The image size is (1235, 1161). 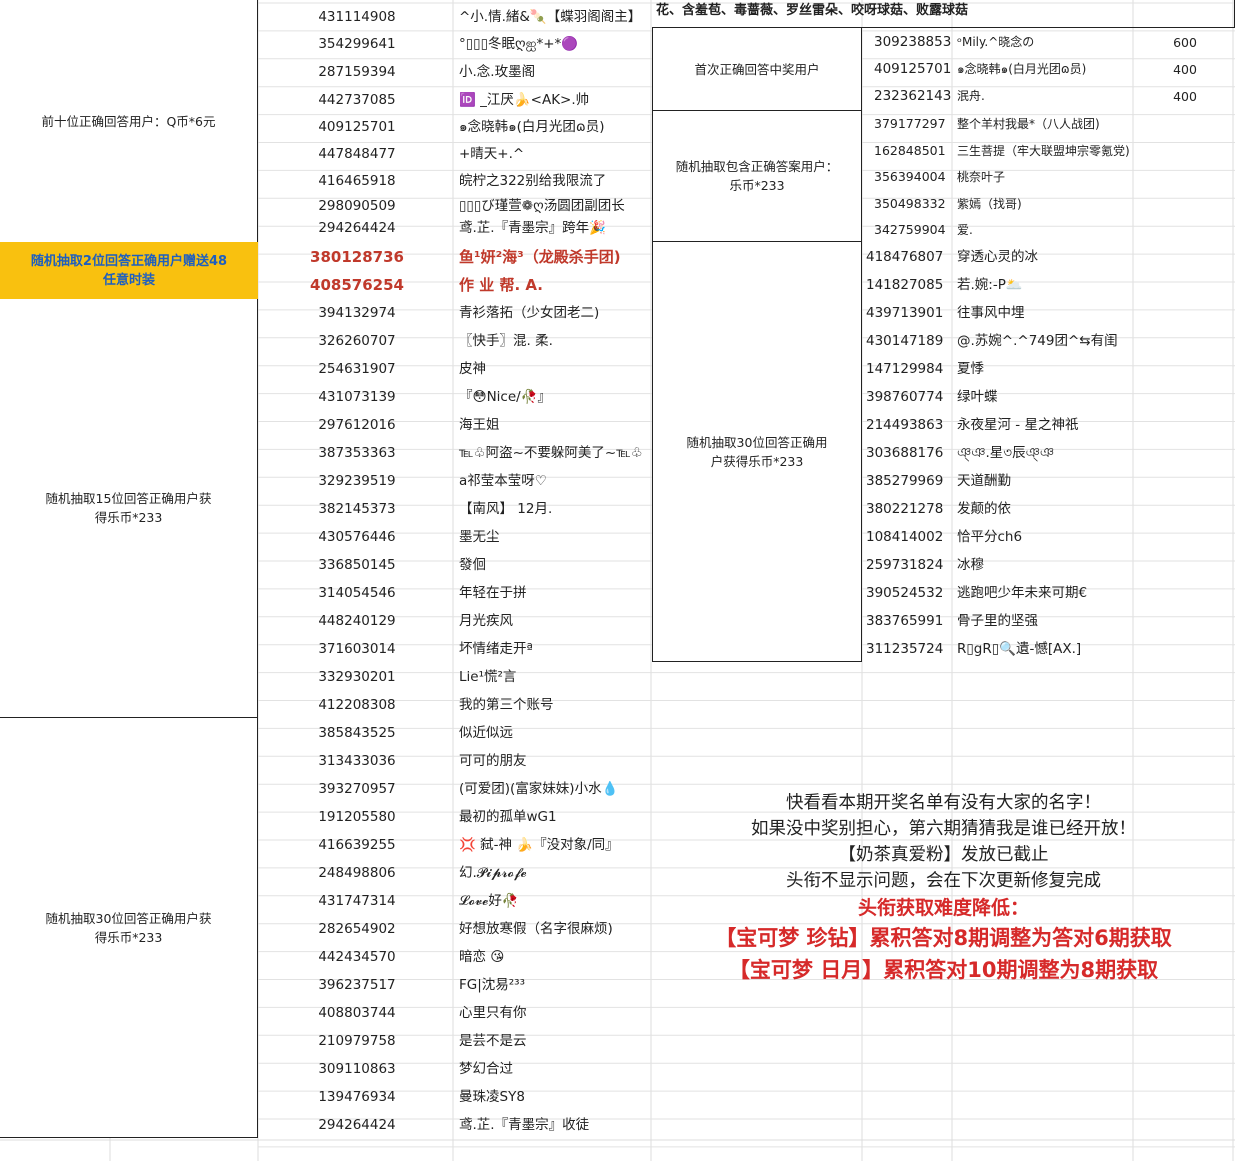 What do you see at coordinates (997, 257) in the screenshot?
I see `user-nickname: 穿透心灵的冰` at bounding box center [997, 257].